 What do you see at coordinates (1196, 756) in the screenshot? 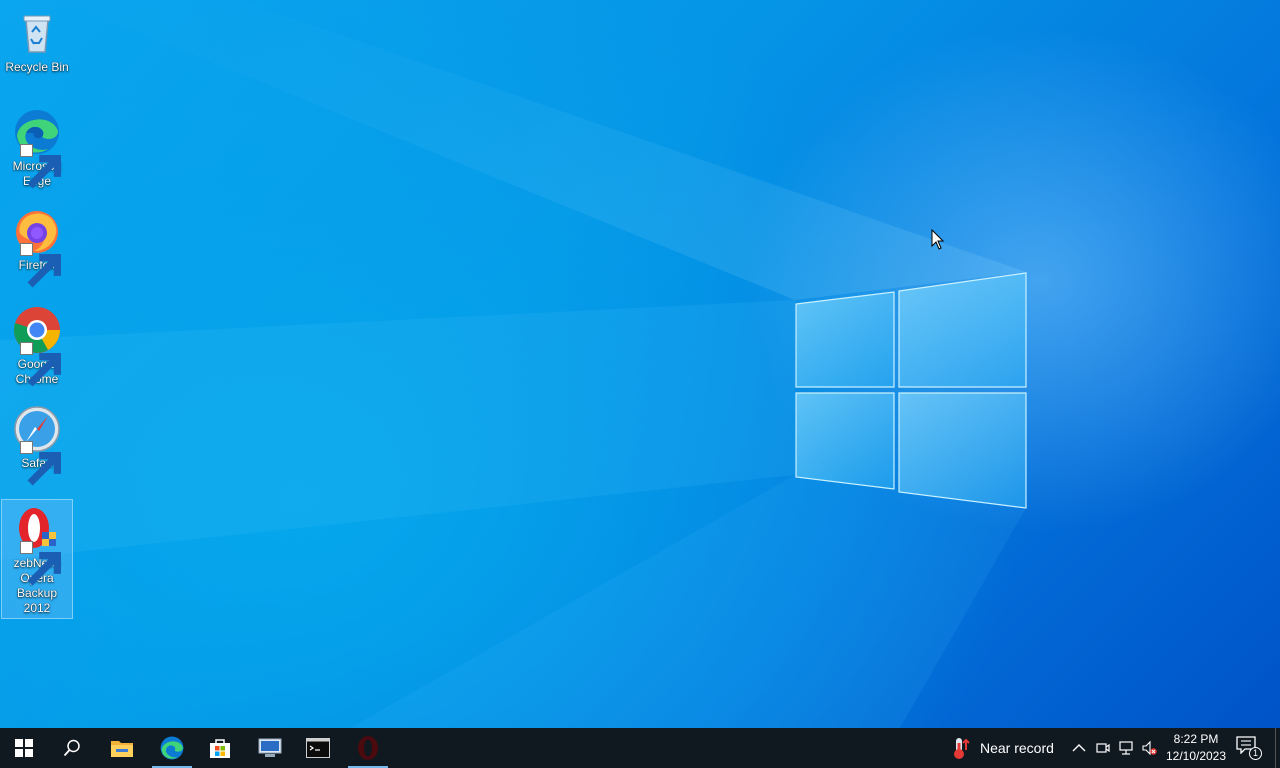
I see `clock-date: 12/10/2023` at bounding box center [1196, 756].